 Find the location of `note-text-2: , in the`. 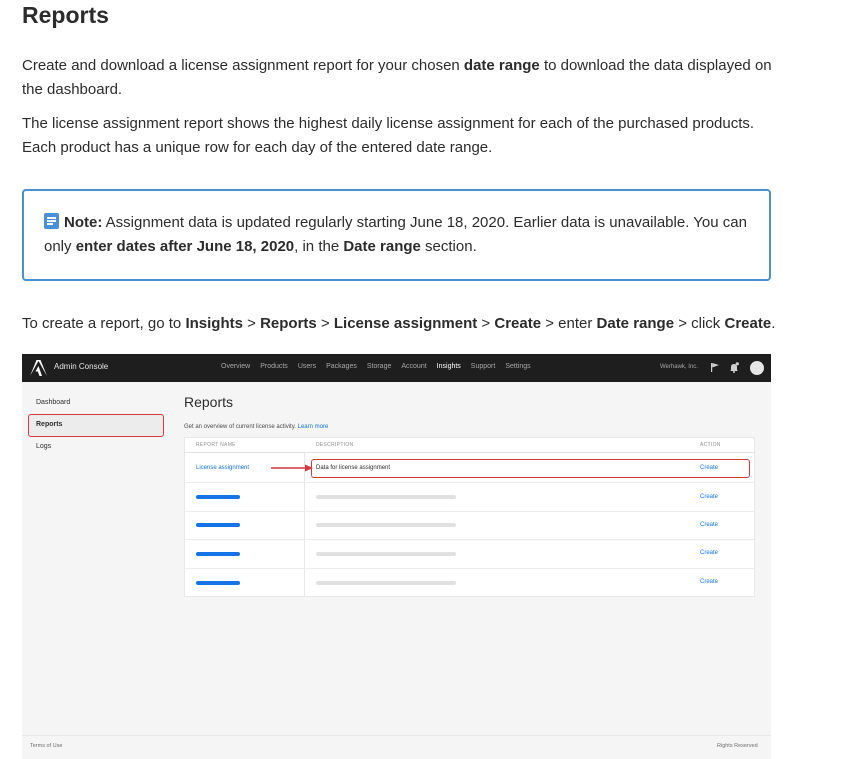

note-text-2: , in the is located at coordinates (319, 246).